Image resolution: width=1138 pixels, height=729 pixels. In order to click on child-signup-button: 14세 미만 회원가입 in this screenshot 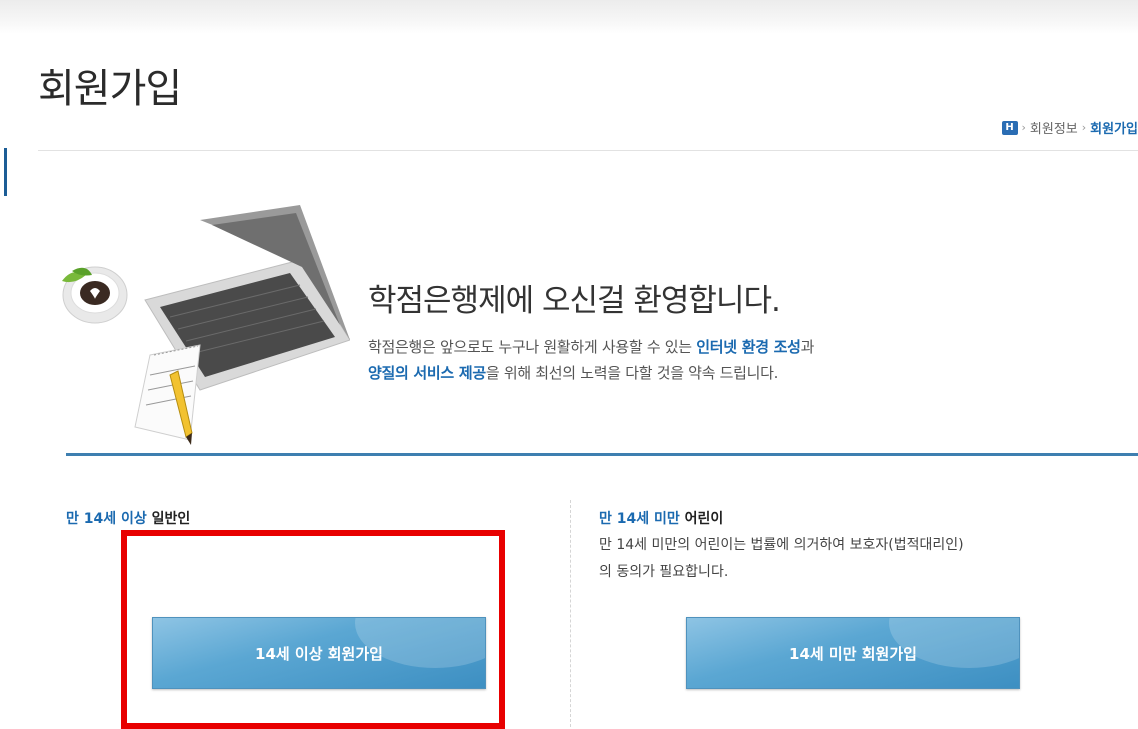, I will do `click(853, 653)`.